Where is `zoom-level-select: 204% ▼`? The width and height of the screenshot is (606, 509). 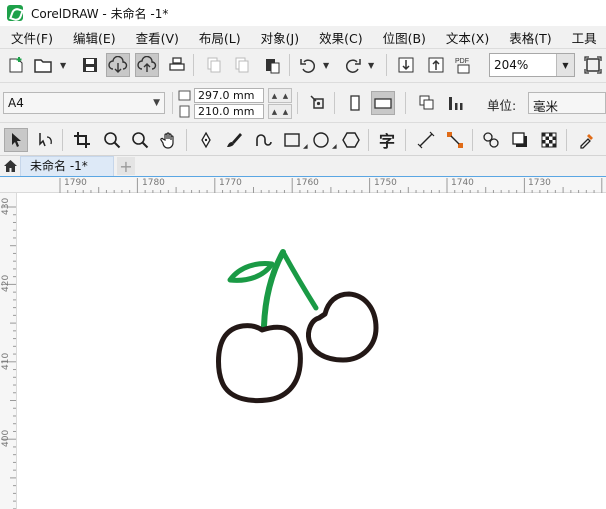 zoom-level-select: 204% ▼ is located at coordinates (532, 65).